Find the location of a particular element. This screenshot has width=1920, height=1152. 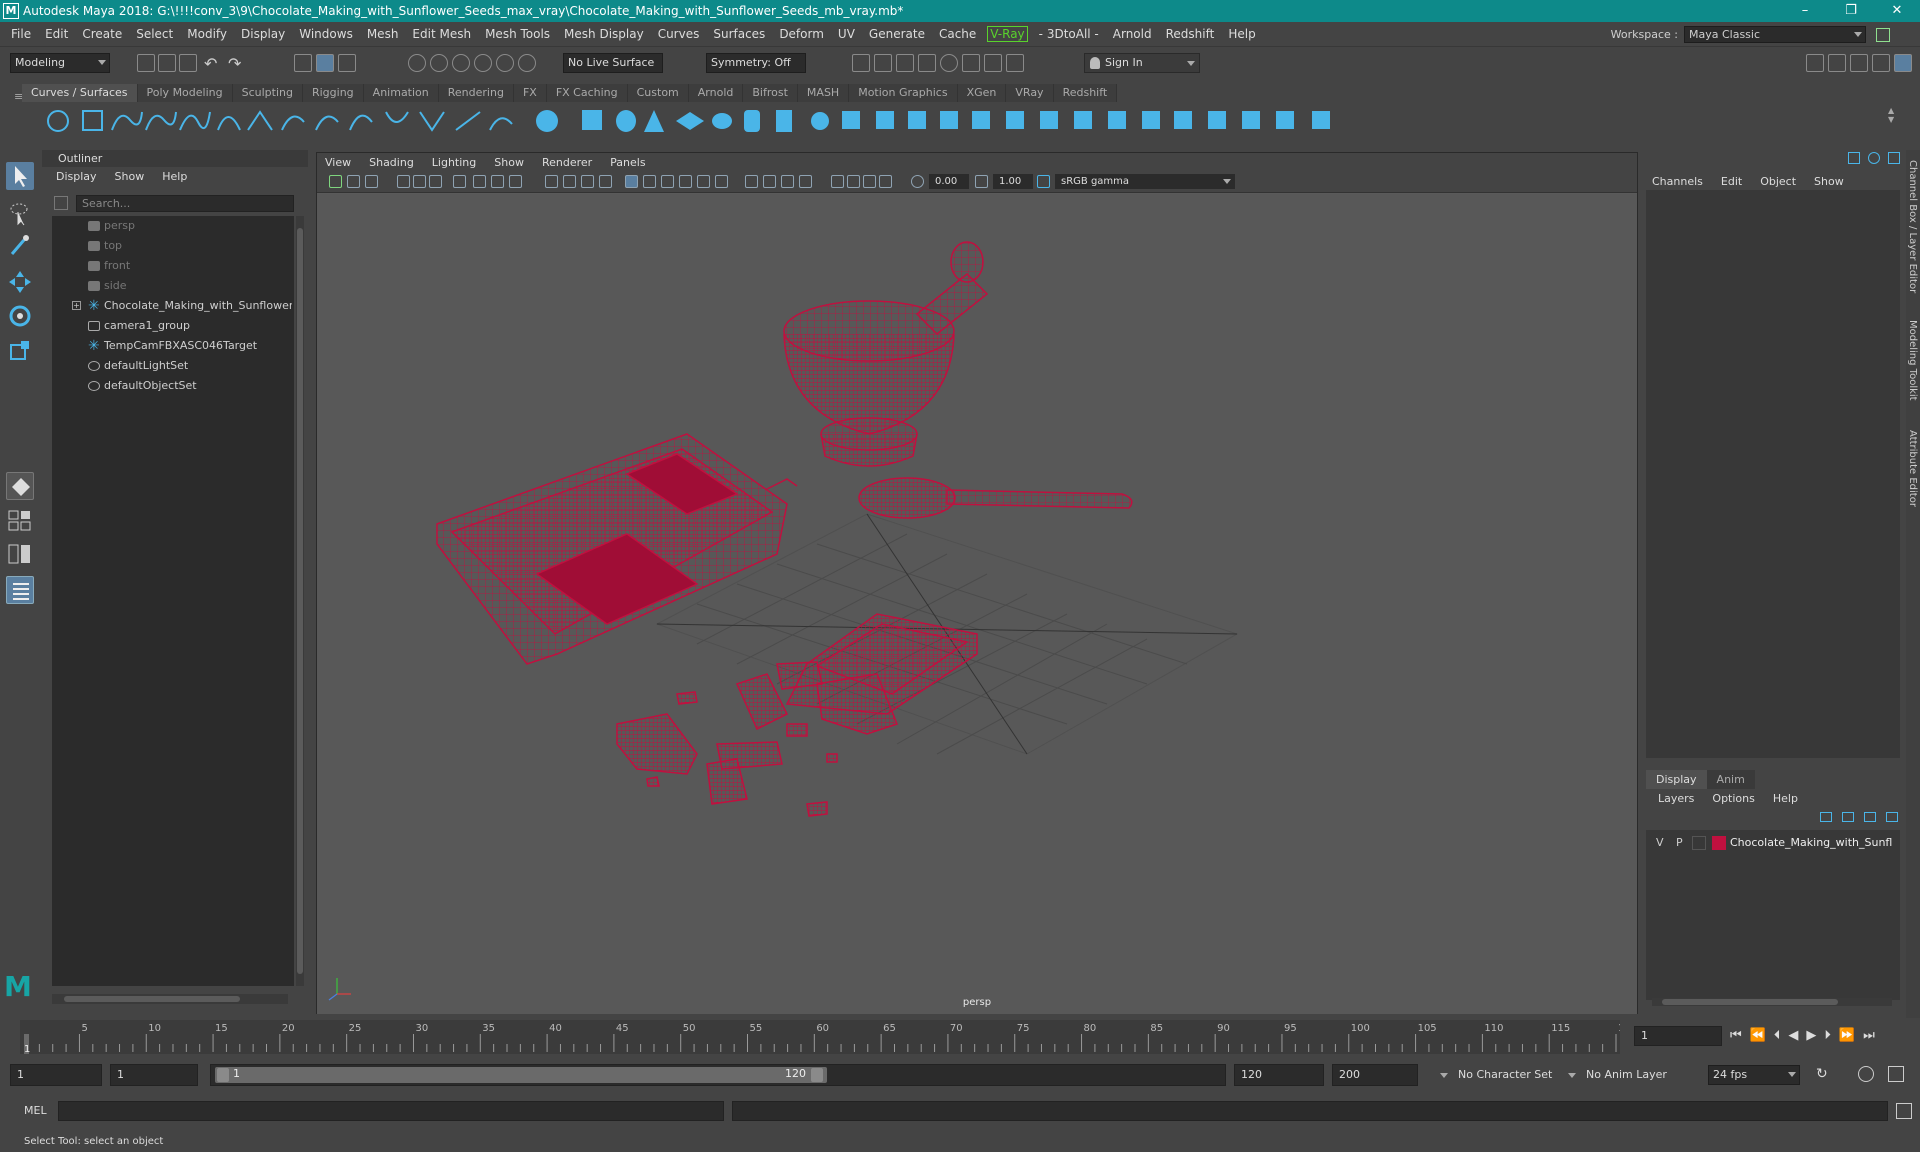

use-lights-icon is located at coordinates (703, 181).